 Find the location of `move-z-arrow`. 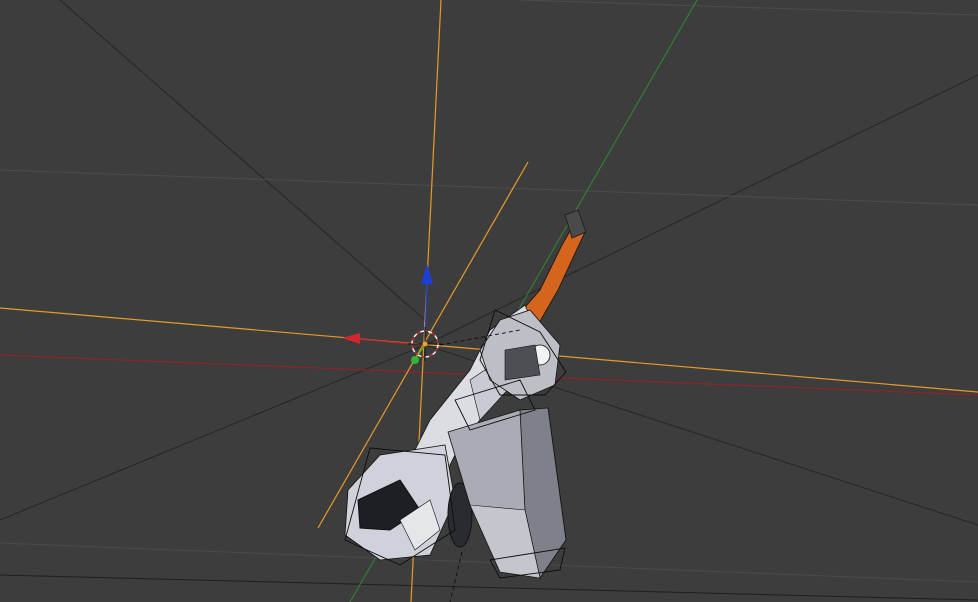

move-z-arrow is located at coordinates (427, 274).